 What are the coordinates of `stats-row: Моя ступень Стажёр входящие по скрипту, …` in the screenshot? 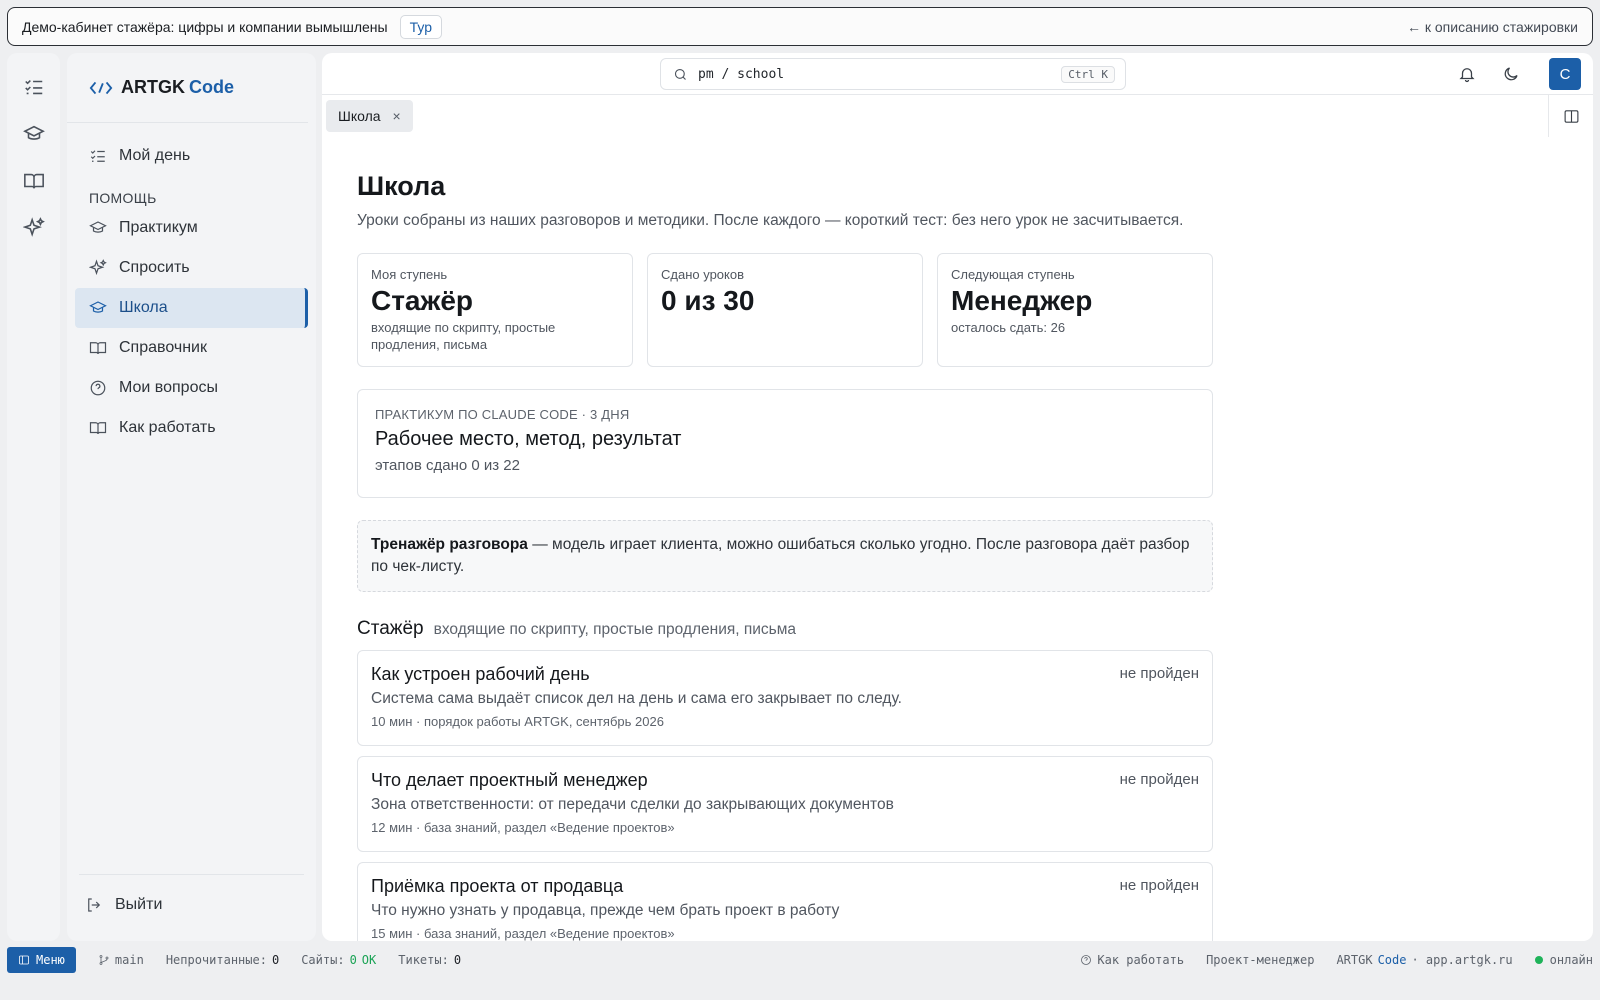 It's located at (785, 310).